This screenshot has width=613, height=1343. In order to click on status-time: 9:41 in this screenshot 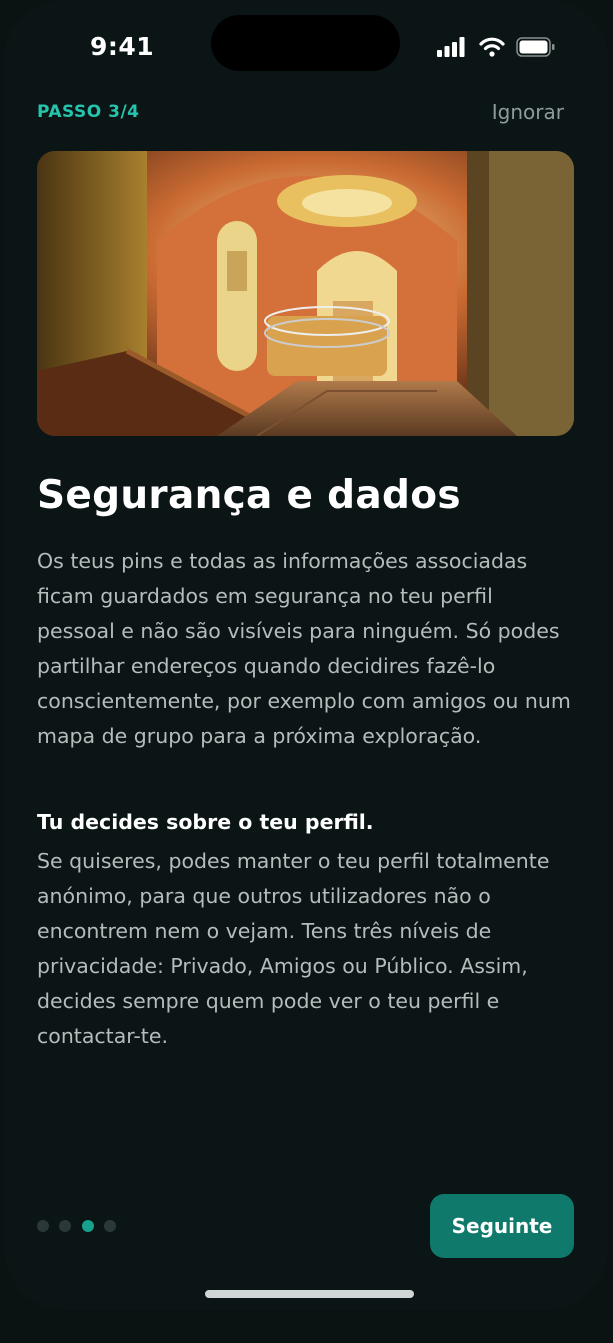, I will do `click(122, 46)`.